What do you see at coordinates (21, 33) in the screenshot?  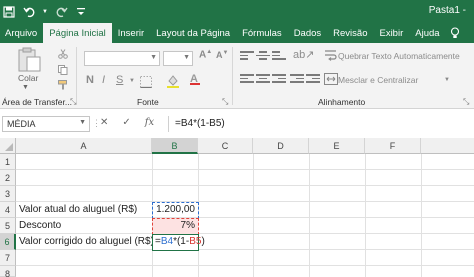 I see `tab-arquivo: Arquivo` at bounding box center [21, 33].